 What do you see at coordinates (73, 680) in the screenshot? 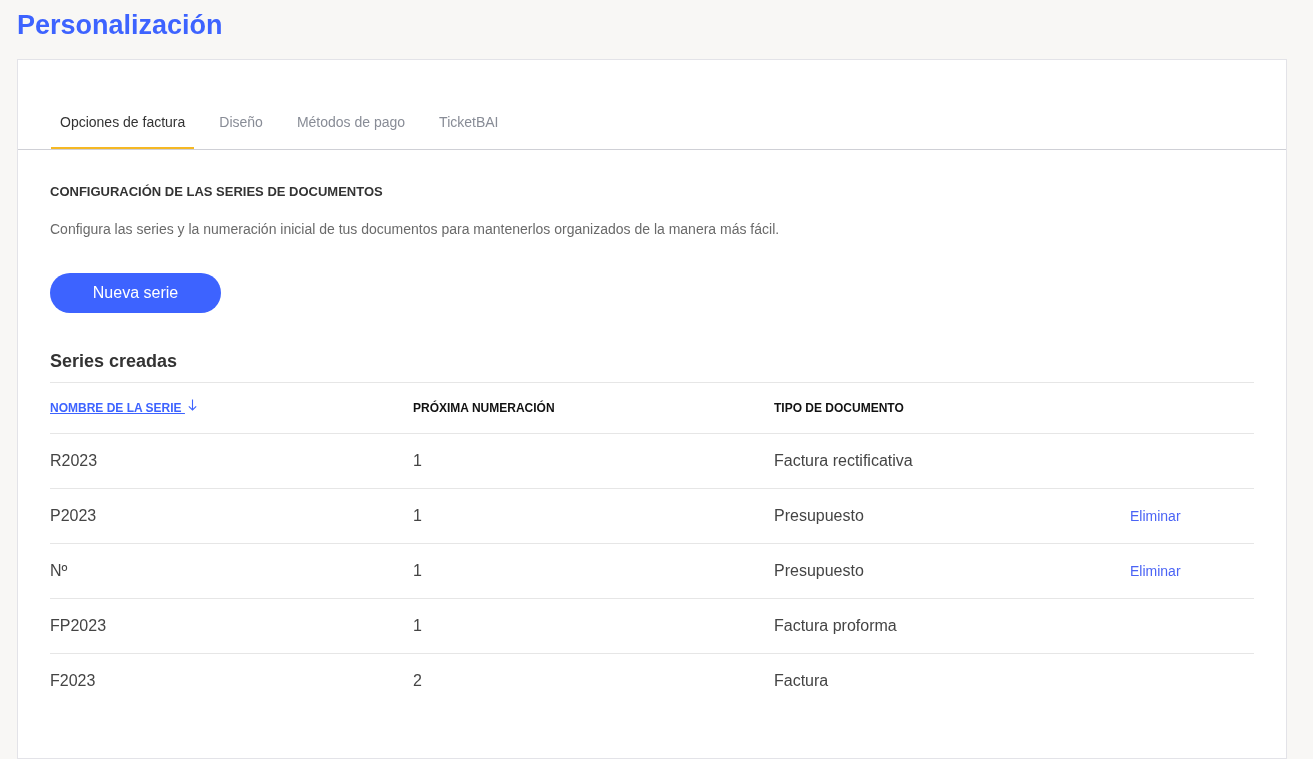
I see `table-cell: F2023` at bounding box center [73, 680].